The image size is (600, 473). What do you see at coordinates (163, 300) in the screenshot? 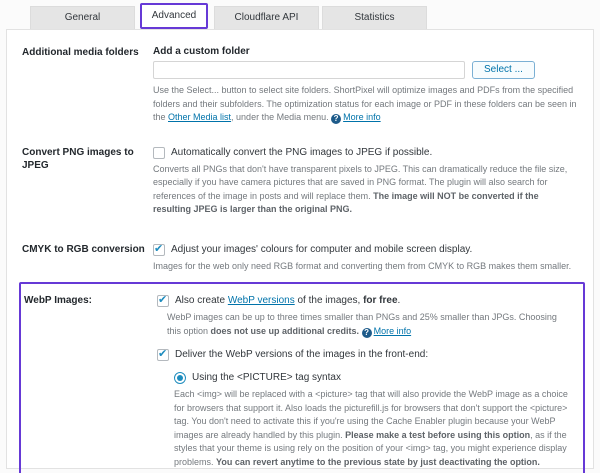
I see `checkbox-create-webp-checked` at bounding box center [163, 300].